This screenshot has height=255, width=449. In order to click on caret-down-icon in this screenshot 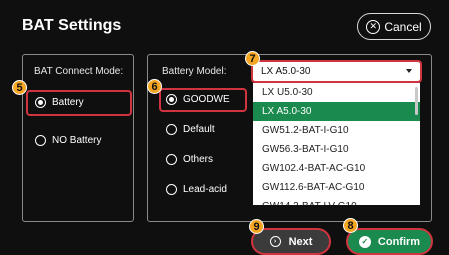, I will do `click(409, 71)`.